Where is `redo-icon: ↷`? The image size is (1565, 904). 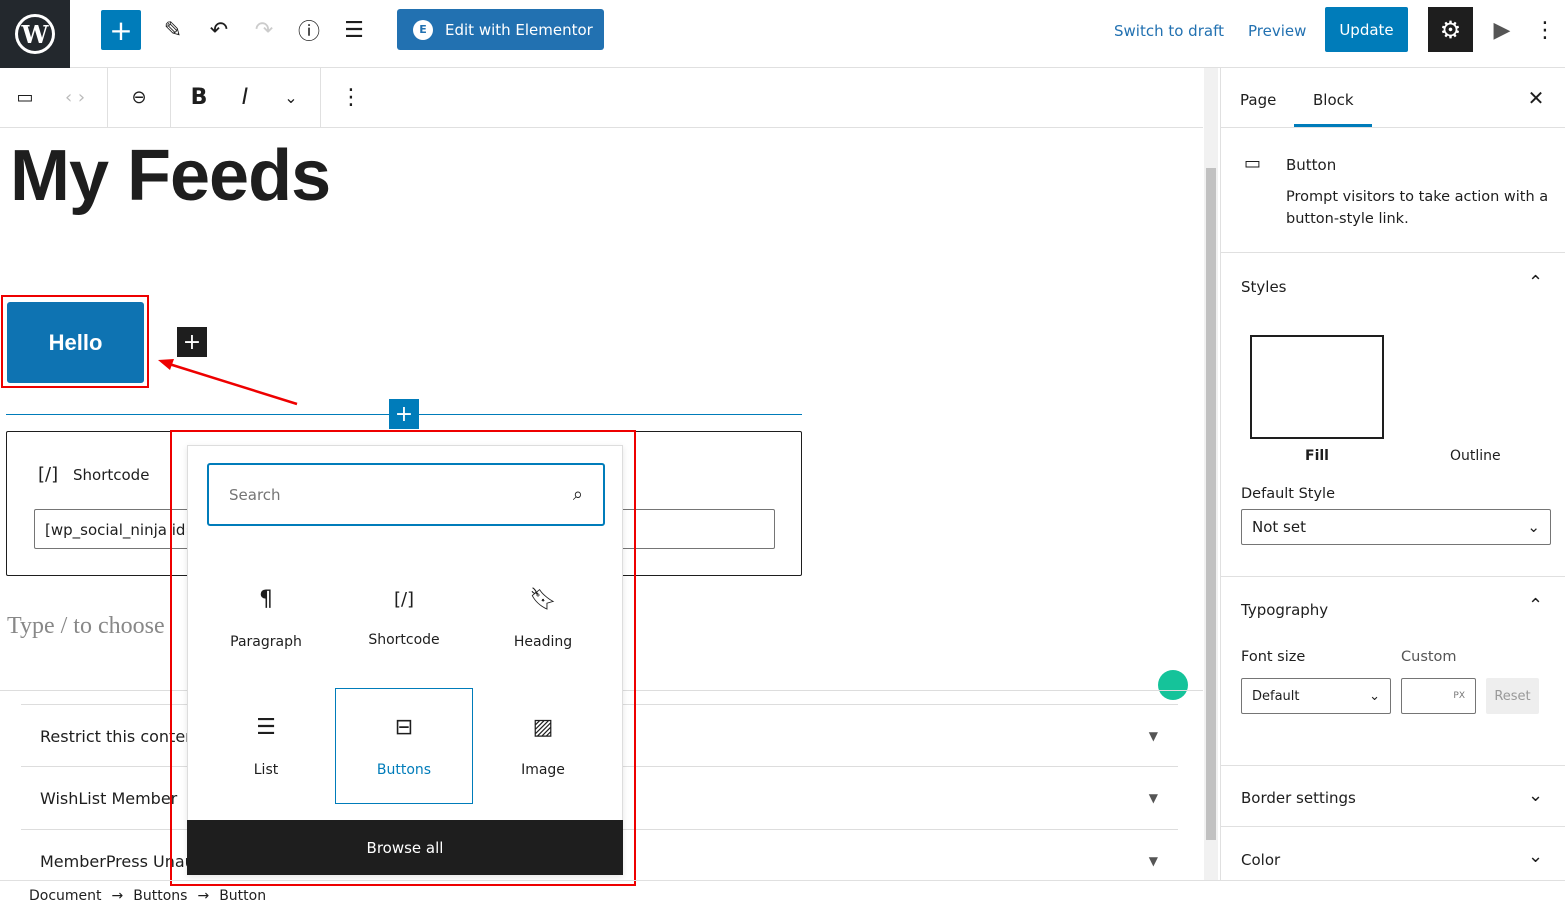 redo-icon: ↷ is located at coordinates (264, 30).